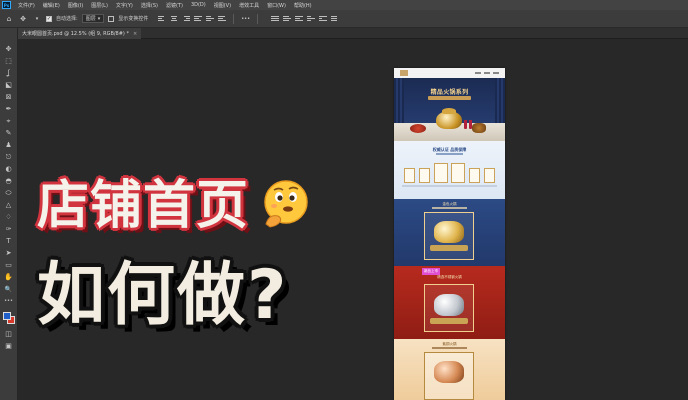  Describe the element at coordinates (449, 173) in the screenshot. I see `certificate-row` at that location.